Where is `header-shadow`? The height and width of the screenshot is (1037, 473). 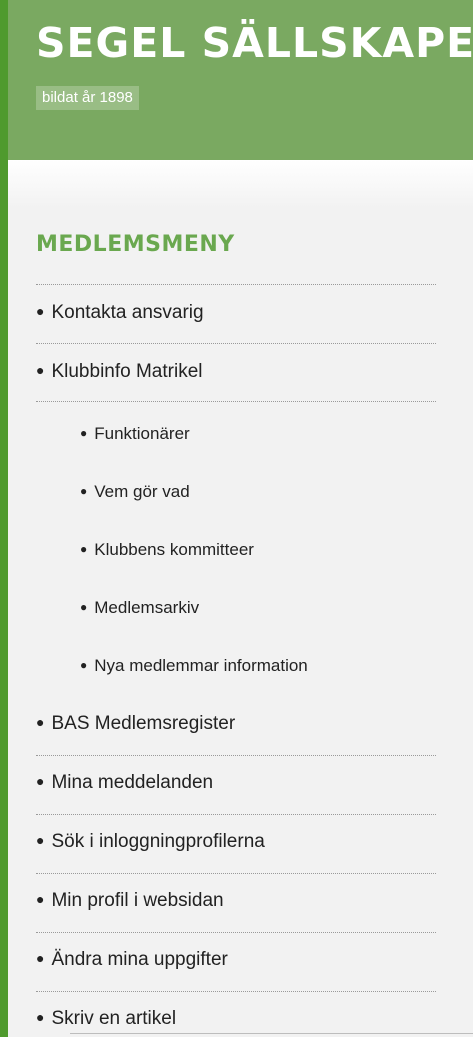
header-shadow is located at coordinates (240, 184).